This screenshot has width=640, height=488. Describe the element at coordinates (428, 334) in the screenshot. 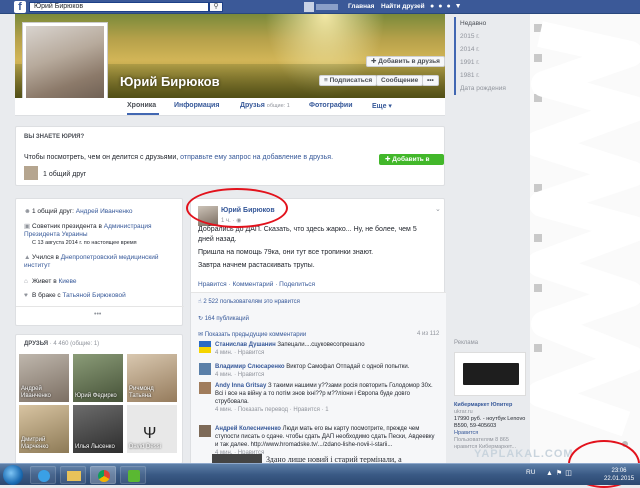

I see `comments-count: 4 из 112` at that location.